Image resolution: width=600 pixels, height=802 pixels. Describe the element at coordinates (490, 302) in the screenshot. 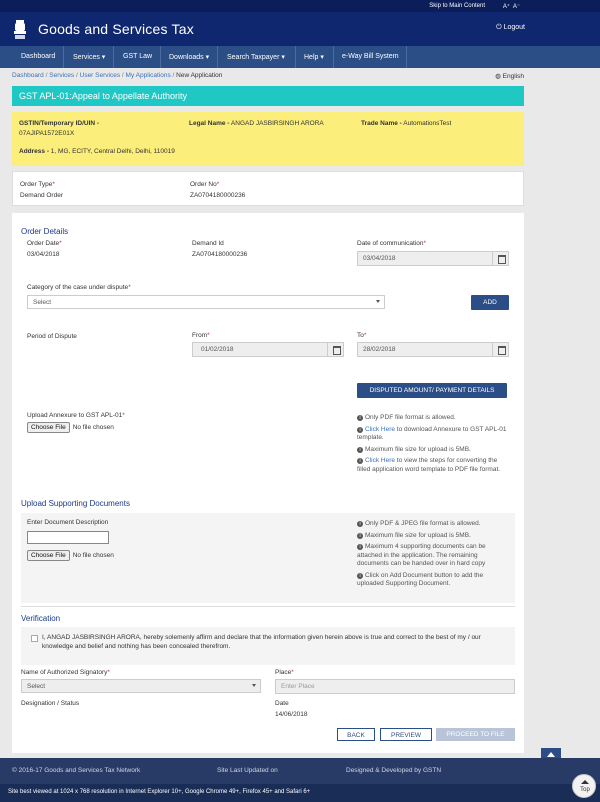

I see `add-category-button: ADD` at that location.